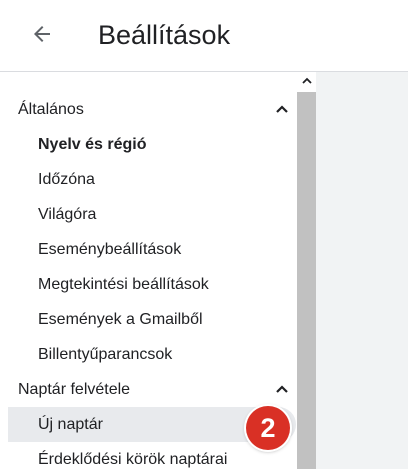 This screenshot has width=408, height=469. Describe the element at coordinates (306, 81) in the screenshot. I see `scroll-up-arrow-icon` at that location.